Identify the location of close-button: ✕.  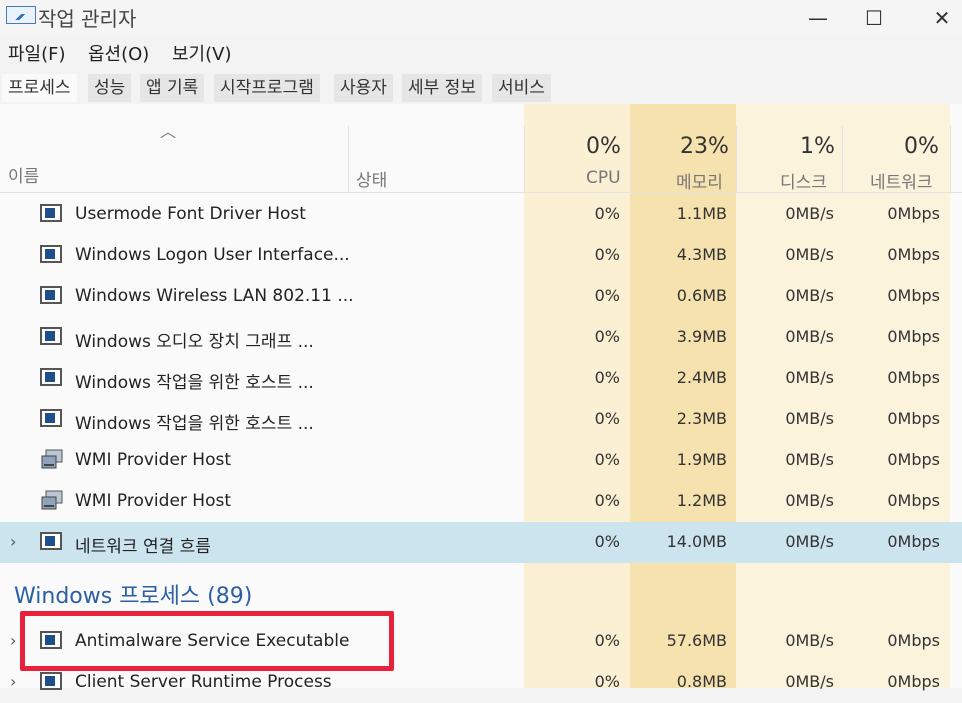
(942, 18).